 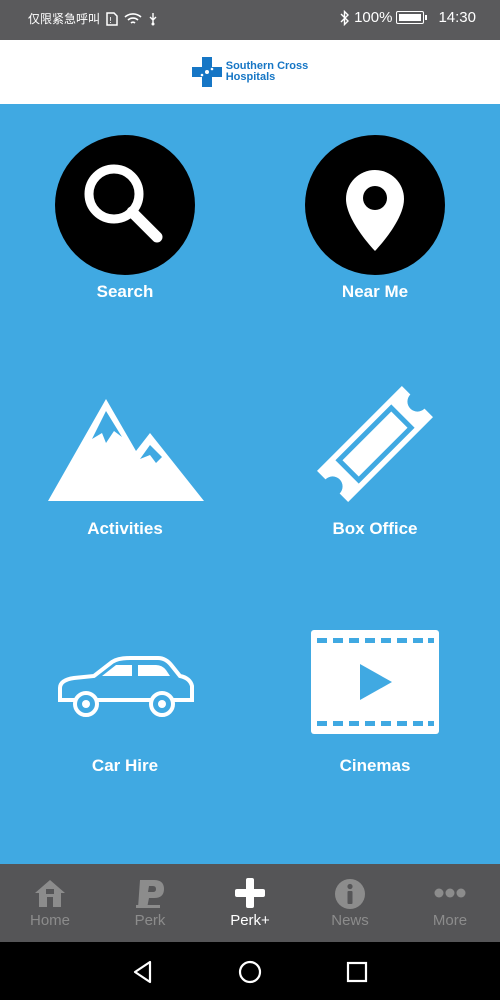 What do you see at coordinates (375, 743) in the screenshot?
I see `tile-cinemas: Cinemas` at bounding box center [375, 743].